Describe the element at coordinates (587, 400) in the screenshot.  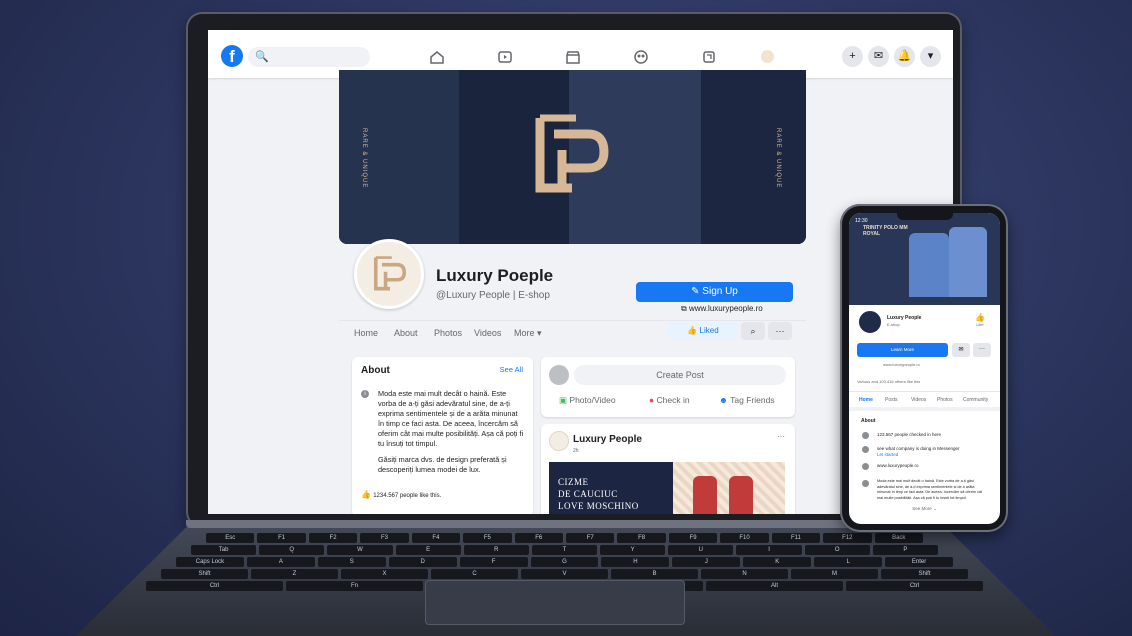
I see `photo-video-button: ▣ Photo/Video` at that location.